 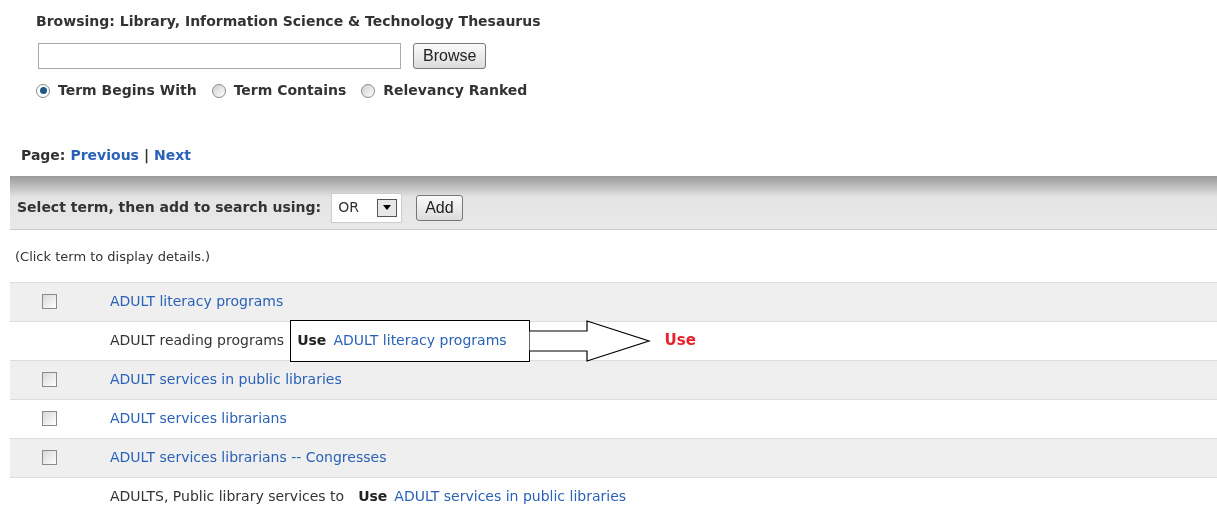 I want to click on page-title: Browsing: Library, Information Science & Technology Thesaurus, so click(x=289, y=21).